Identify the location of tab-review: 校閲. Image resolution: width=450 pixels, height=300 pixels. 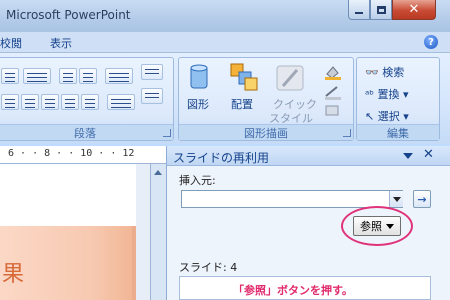
(11, 43).